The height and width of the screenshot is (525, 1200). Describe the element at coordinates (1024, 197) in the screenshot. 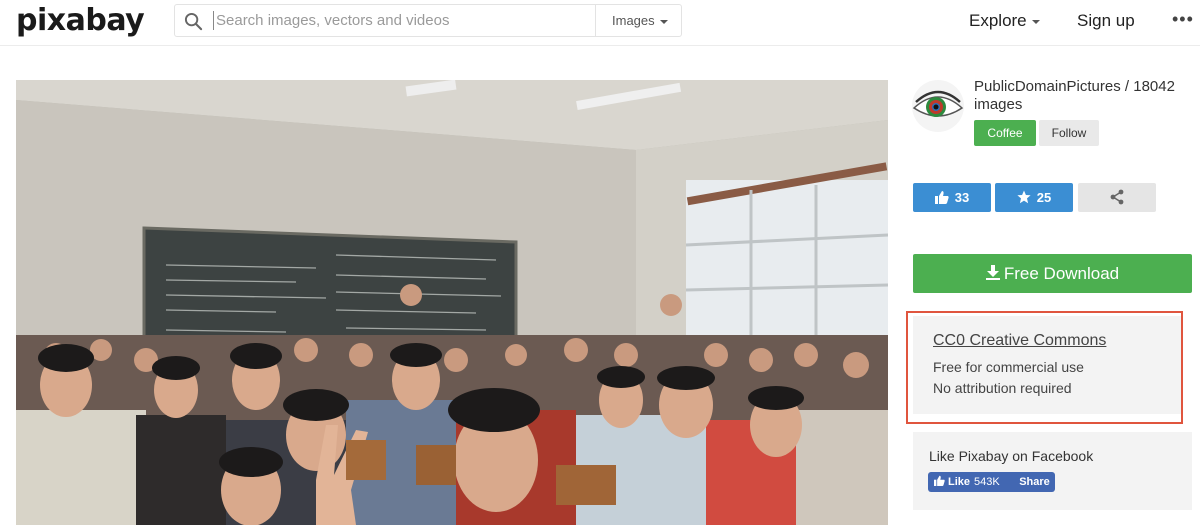

I see `star-icon` at that location.